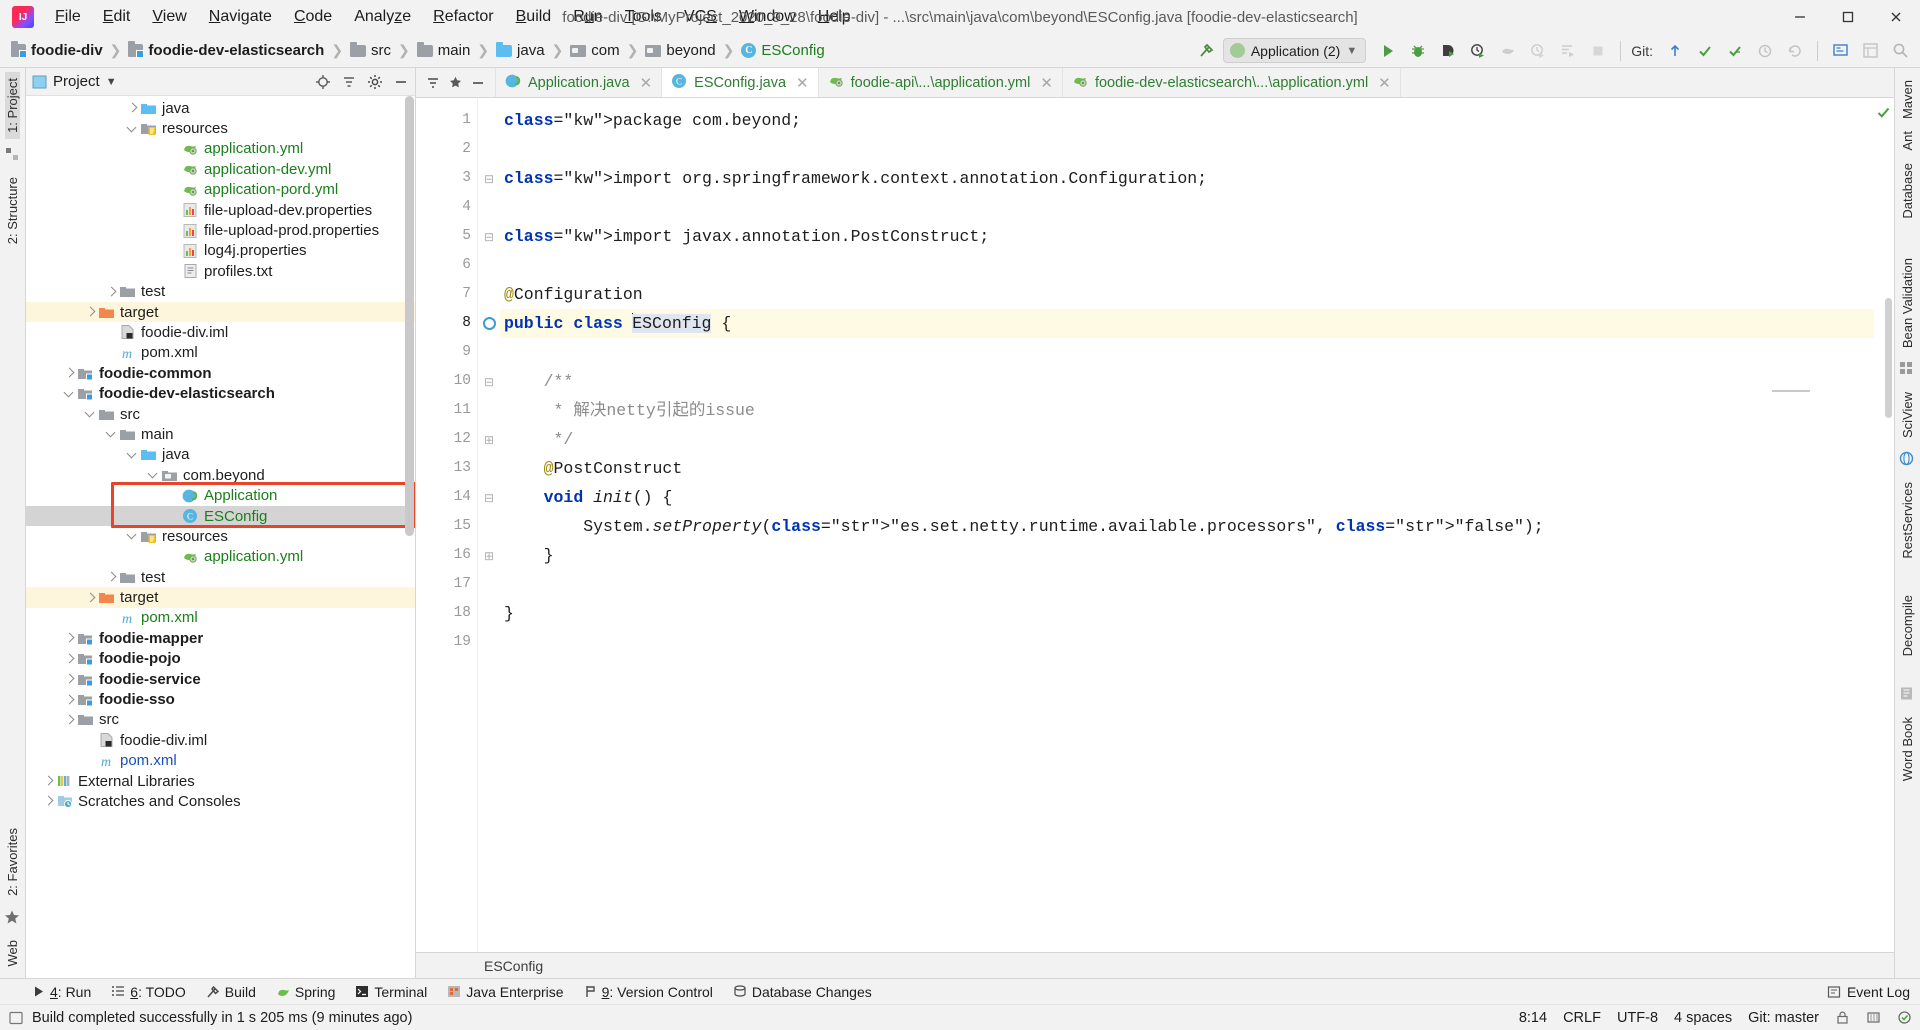  What do you see at coordinates (1765, 51) in the screenshot?
I see `git-history-icon` at bounding box center [1765, 51].